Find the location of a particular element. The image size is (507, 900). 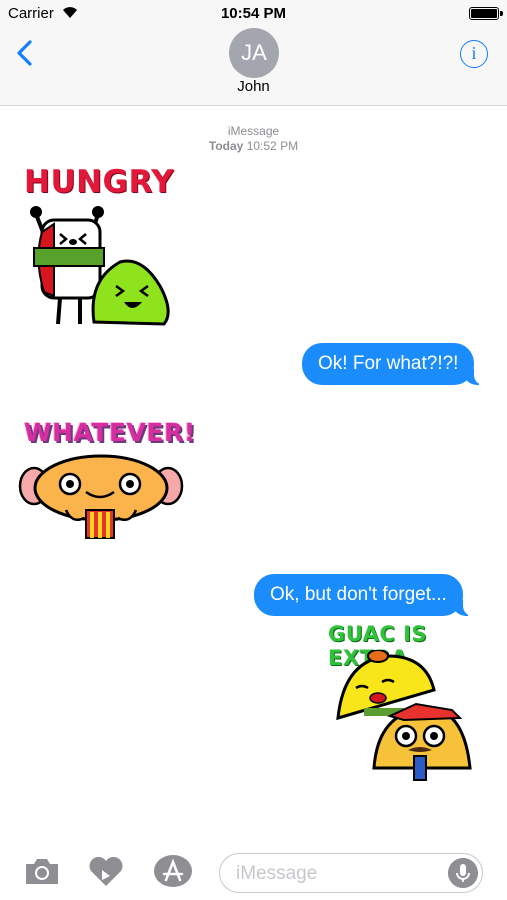

app-store-icon is located at coordinates (173, 871).